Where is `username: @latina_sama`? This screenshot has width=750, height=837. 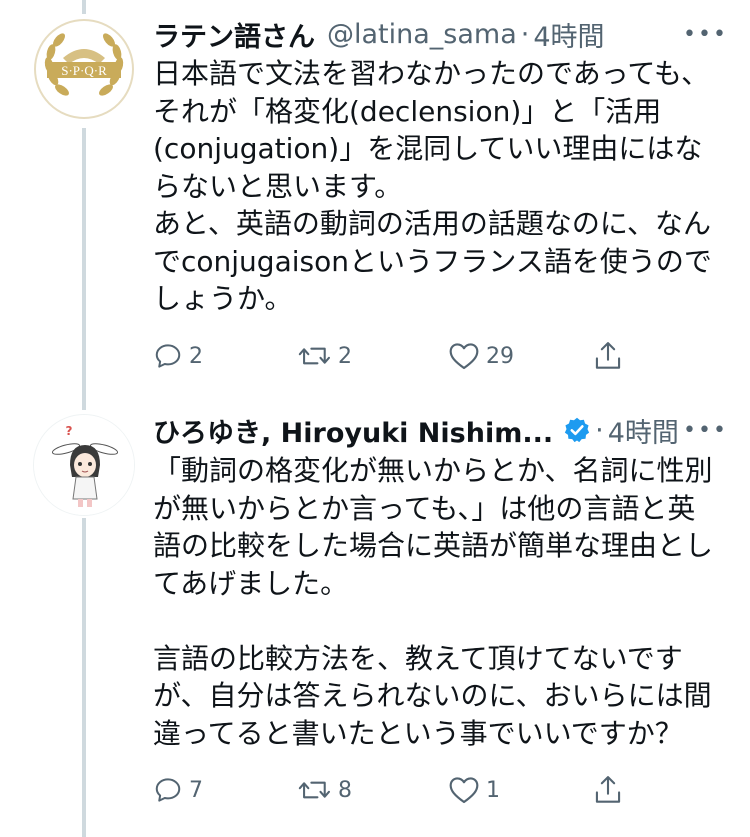
username: @latina_sama is located at coordinates (422, 34).